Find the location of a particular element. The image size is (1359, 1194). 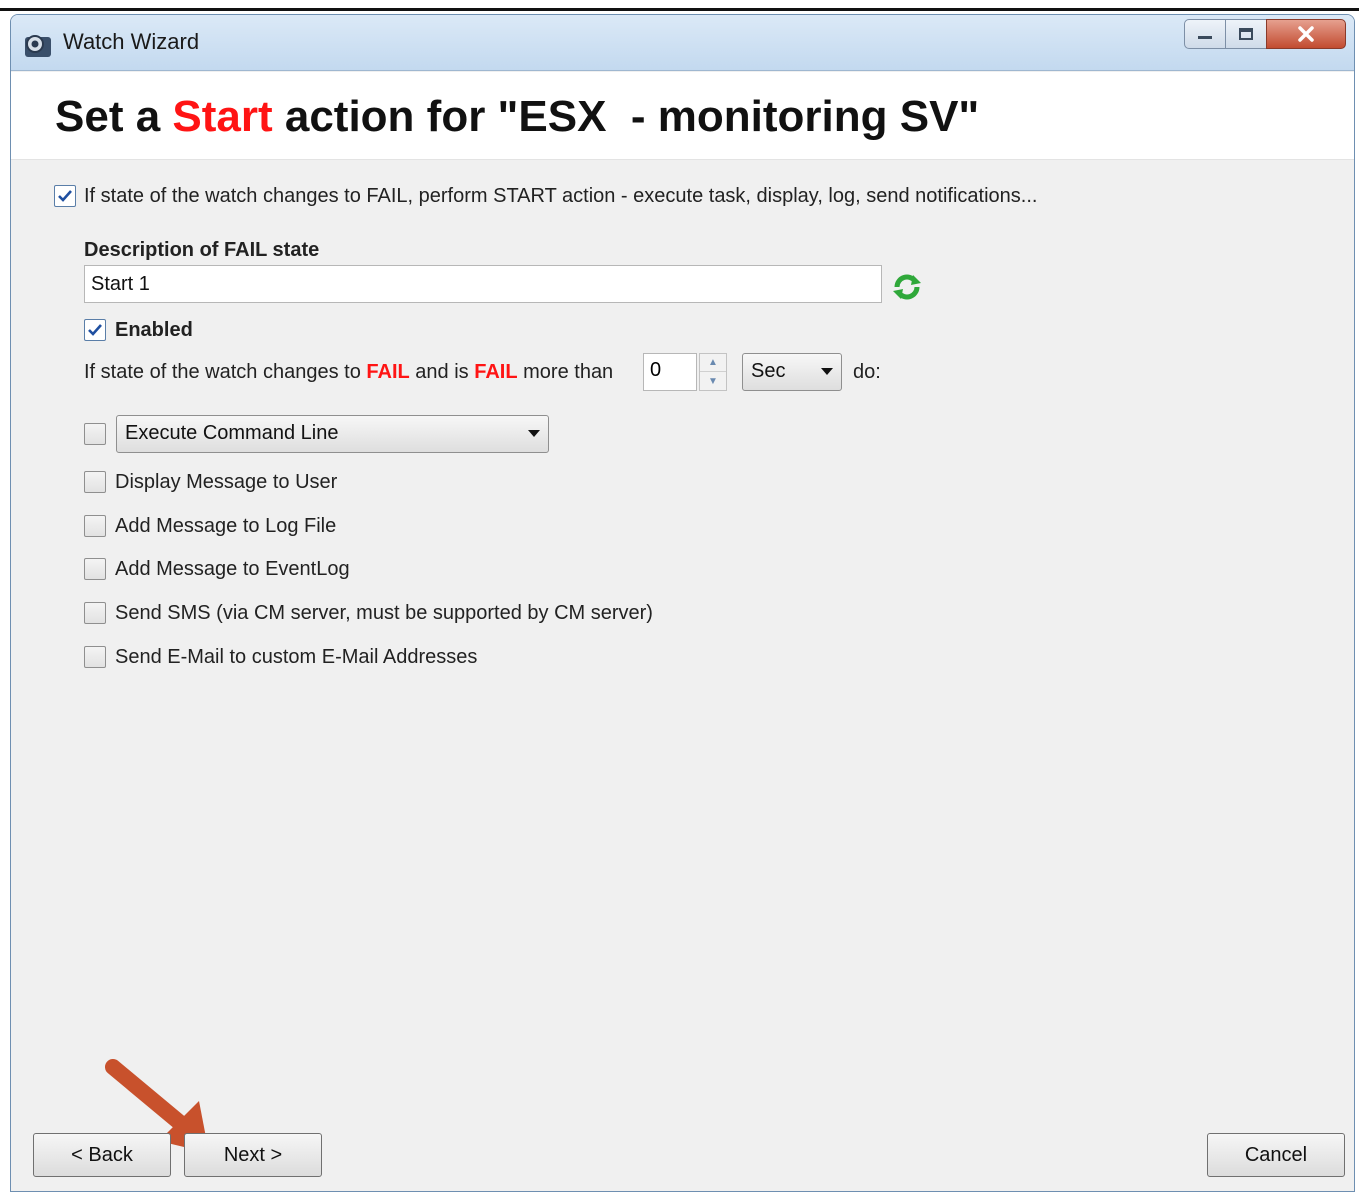

execute-command-checkbox is located at coordinates (95, 434).